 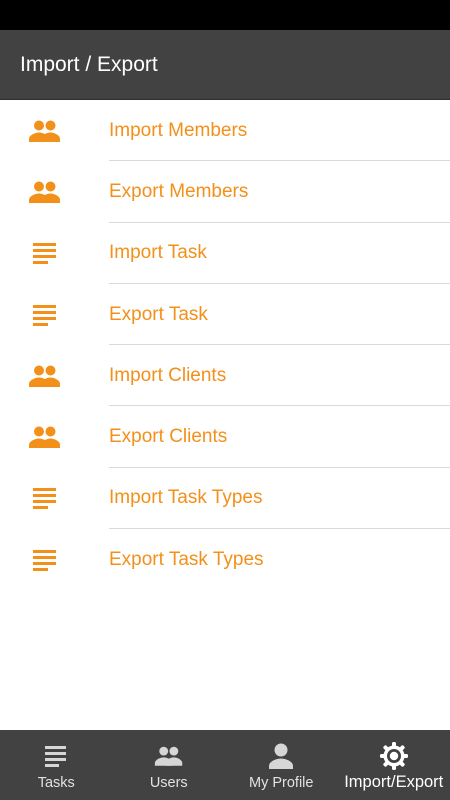 I want to click on list-item-export-members: Export Members, so click(x=225, y=192).